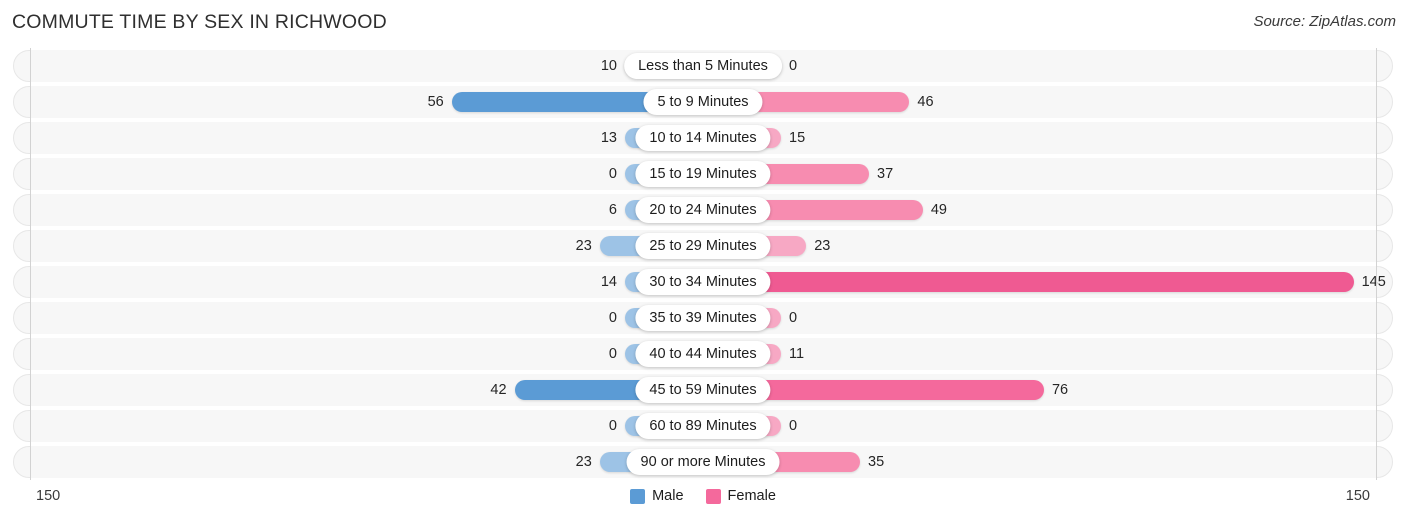 Image resolution: width=1406 pixels, height=523 pixels. What do you see at coordinates (612, 210) in the screenshot?
I see `value-label-male: 6` at bounding box center [612, 210].